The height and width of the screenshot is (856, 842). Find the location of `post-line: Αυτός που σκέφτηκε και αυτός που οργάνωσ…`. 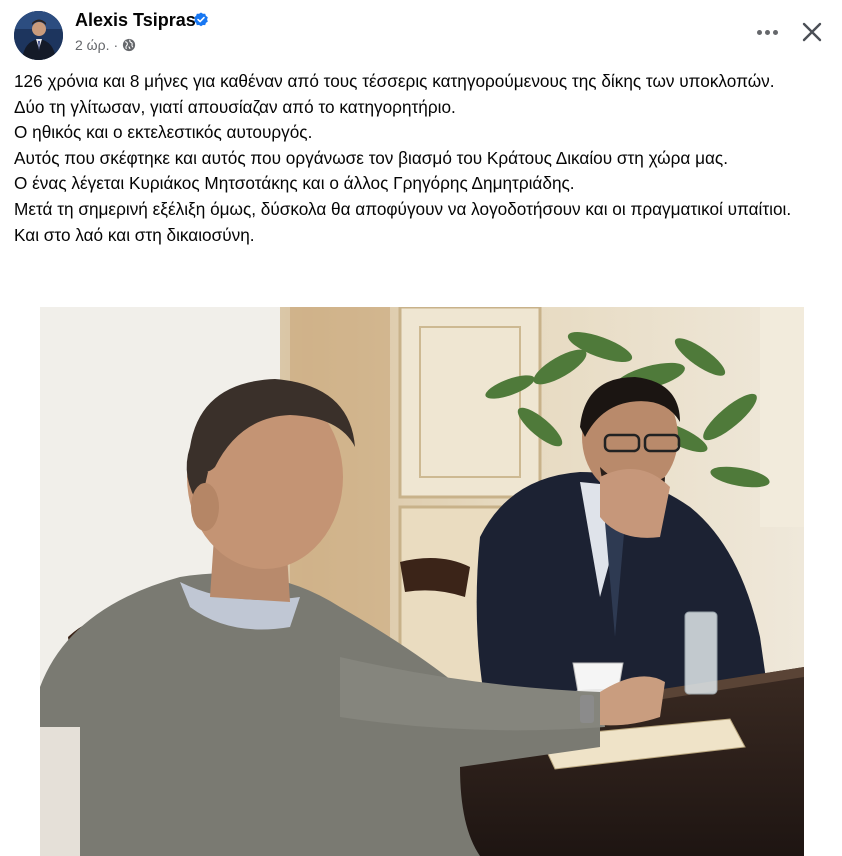

post-line: Αυτός που σκέφτηκε και αυτός που οργάνωσ… is located at coordinates (371, 157).